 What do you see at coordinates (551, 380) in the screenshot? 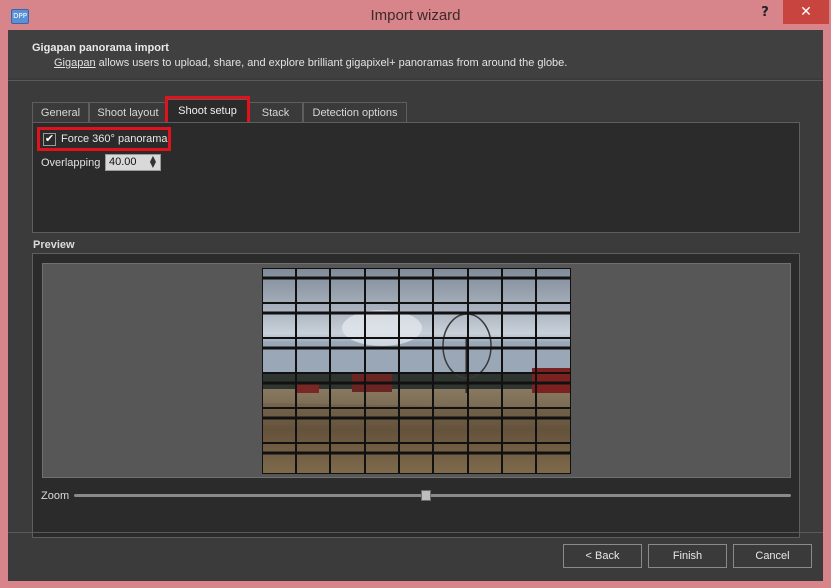
I see `red-barn` at bounding box center [551, 380].